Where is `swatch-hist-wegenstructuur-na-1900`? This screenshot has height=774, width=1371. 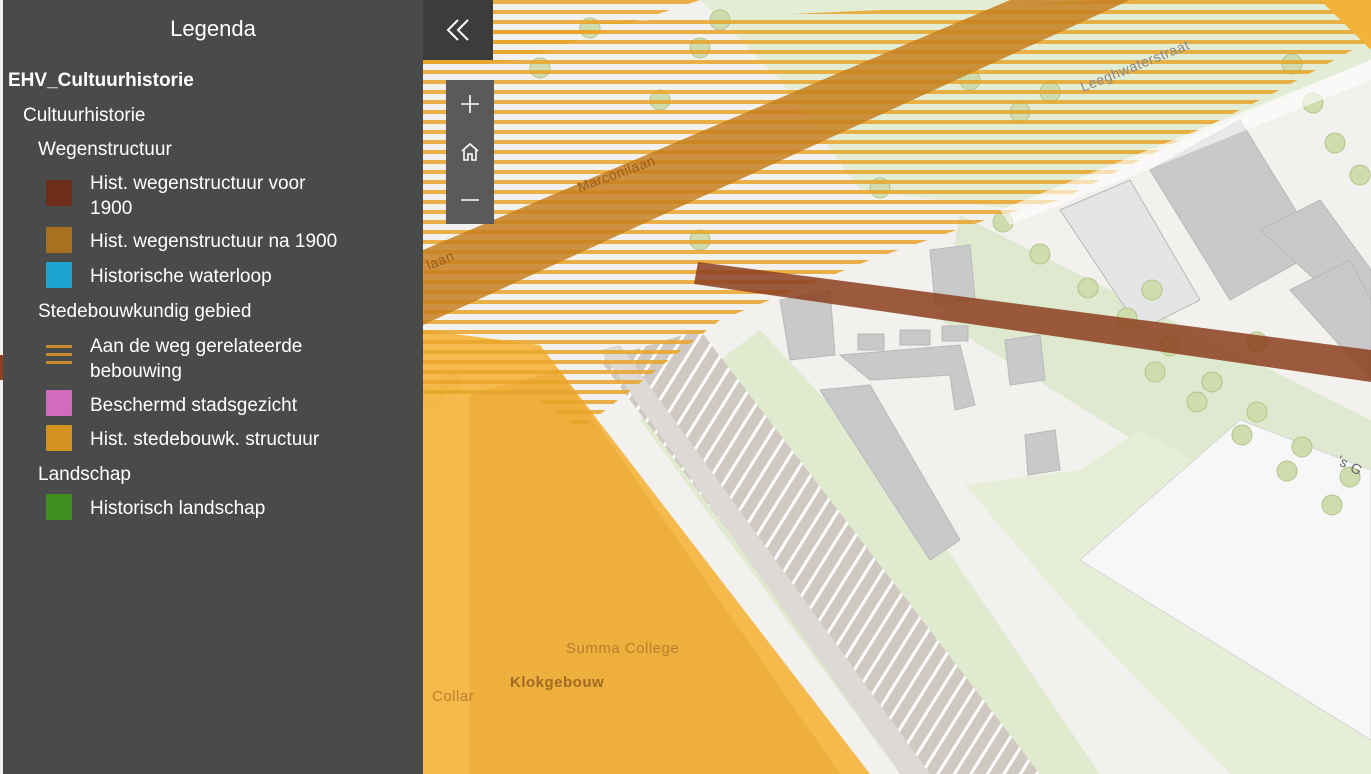 swatch-hist-wegenstructuur-na-1900 is located at coordinates (59, 240).